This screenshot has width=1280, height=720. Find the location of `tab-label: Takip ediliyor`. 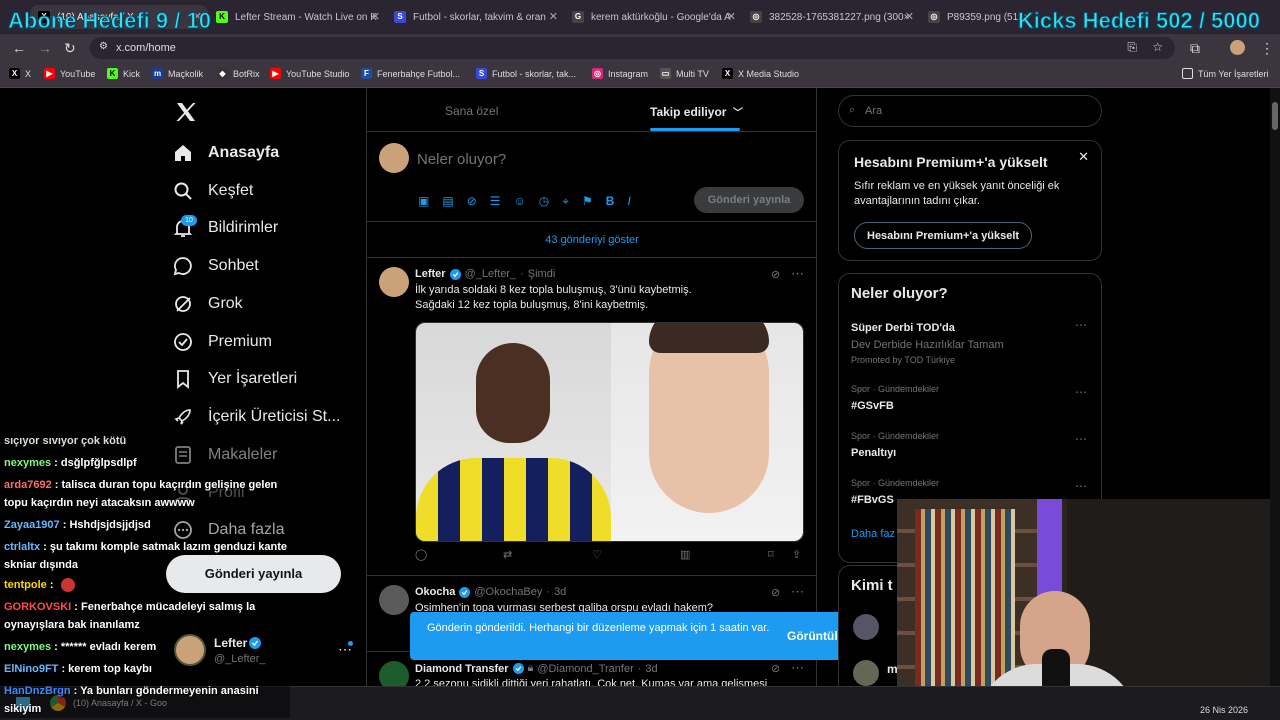

tab-label: Takip ediliyor is located at coordinates (688, 112).